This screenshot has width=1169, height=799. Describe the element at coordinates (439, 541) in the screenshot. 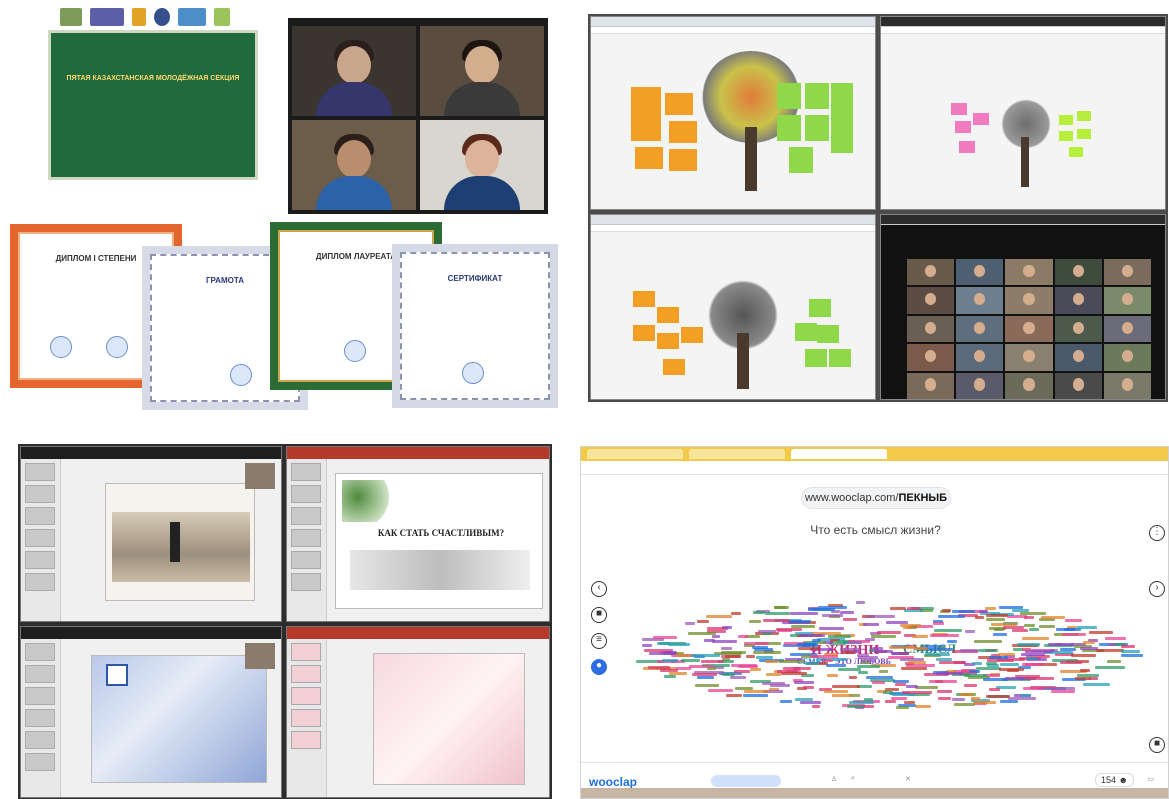

I see `slide: КАК СТАТЬ СЧАСТЛИВЫМ?` at that location.